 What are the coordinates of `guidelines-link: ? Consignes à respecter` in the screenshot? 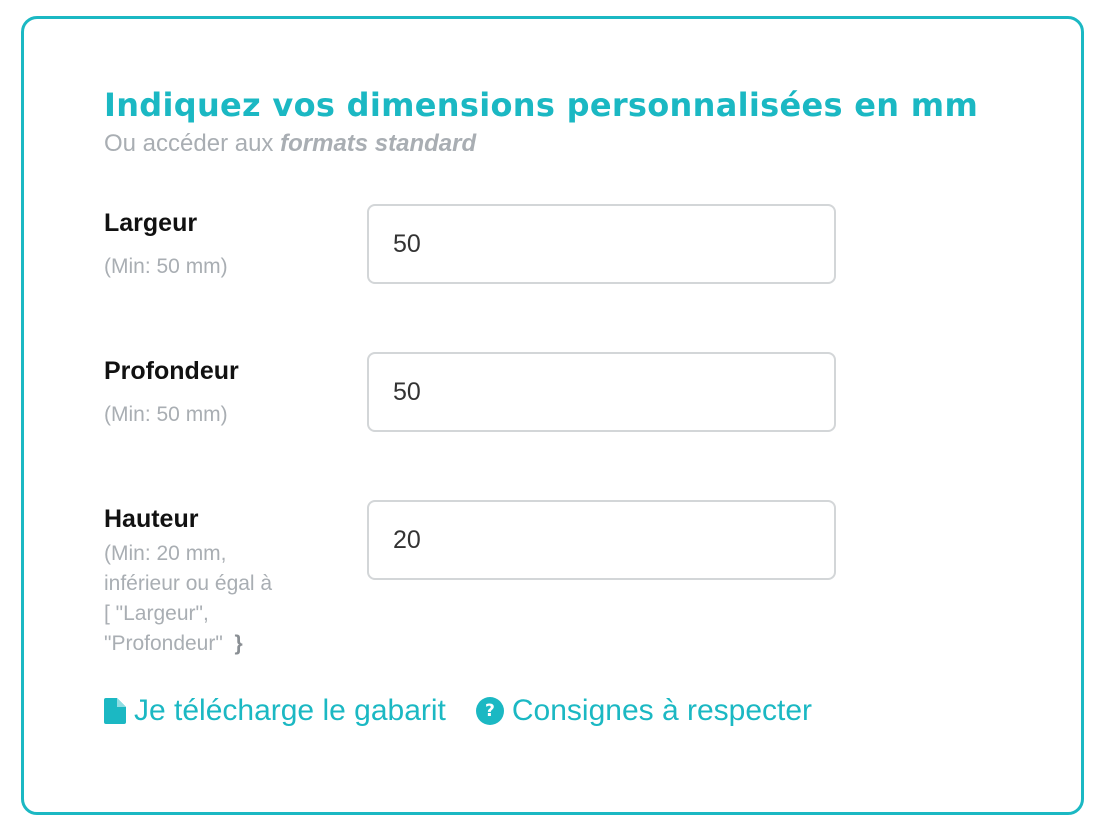 It's located at (644, 711).